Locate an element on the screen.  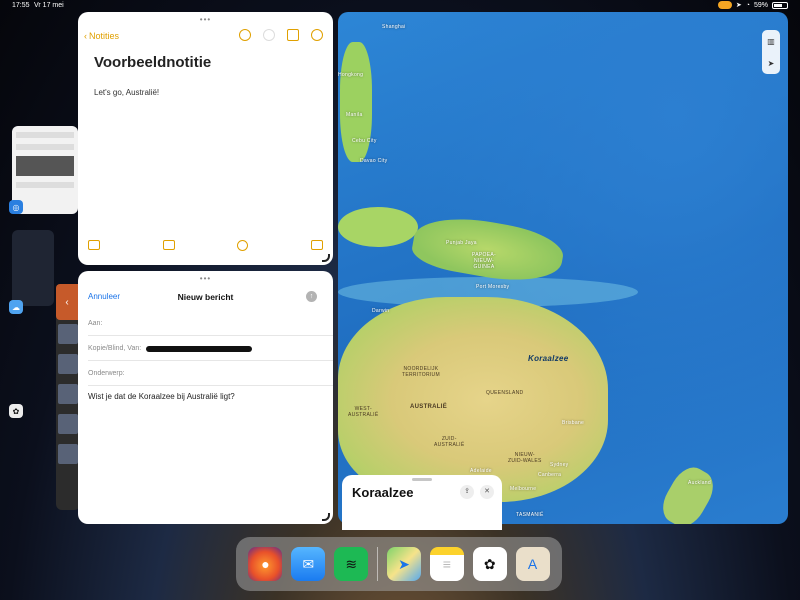
notes-app-icon: ≡ is located at coordinates (446, 564).